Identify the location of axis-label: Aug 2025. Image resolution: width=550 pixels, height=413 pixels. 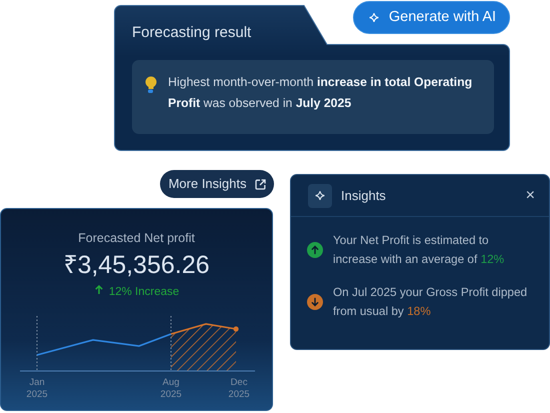
(171, 389).